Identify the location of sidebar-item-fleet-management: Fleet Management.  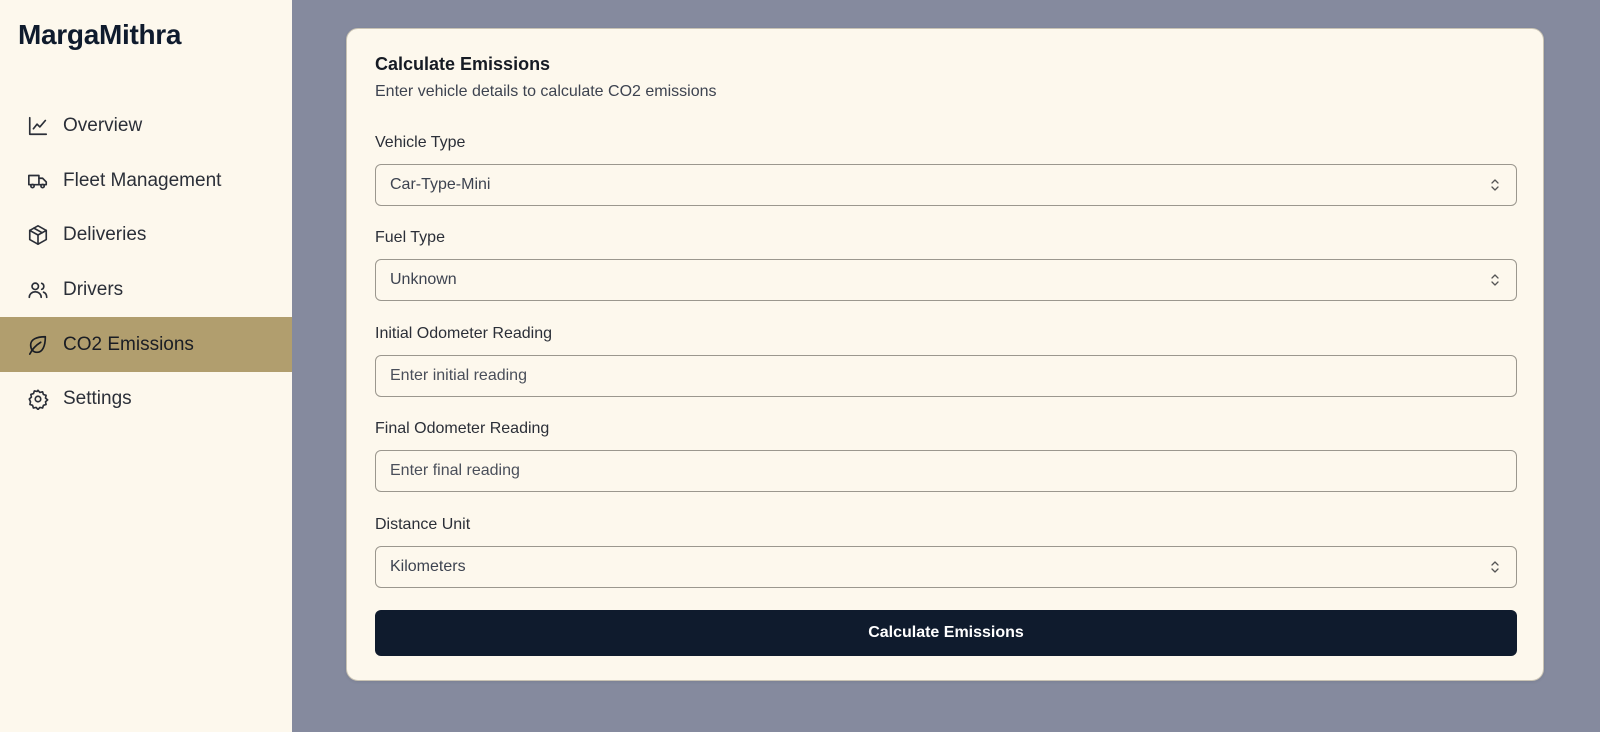
(146, 181).